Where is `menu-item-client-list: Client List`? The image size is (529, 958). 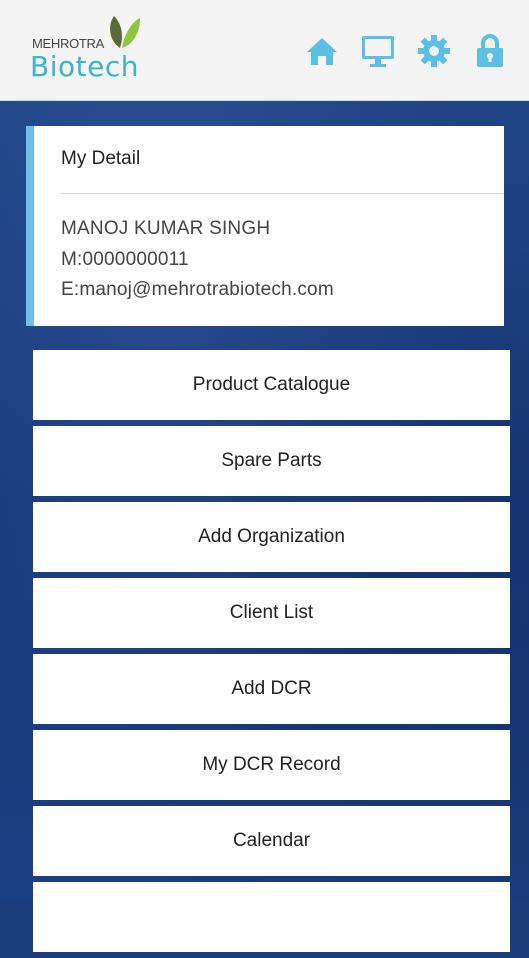 menu-item-client-list: Client List is located at coordinates (271, 613).